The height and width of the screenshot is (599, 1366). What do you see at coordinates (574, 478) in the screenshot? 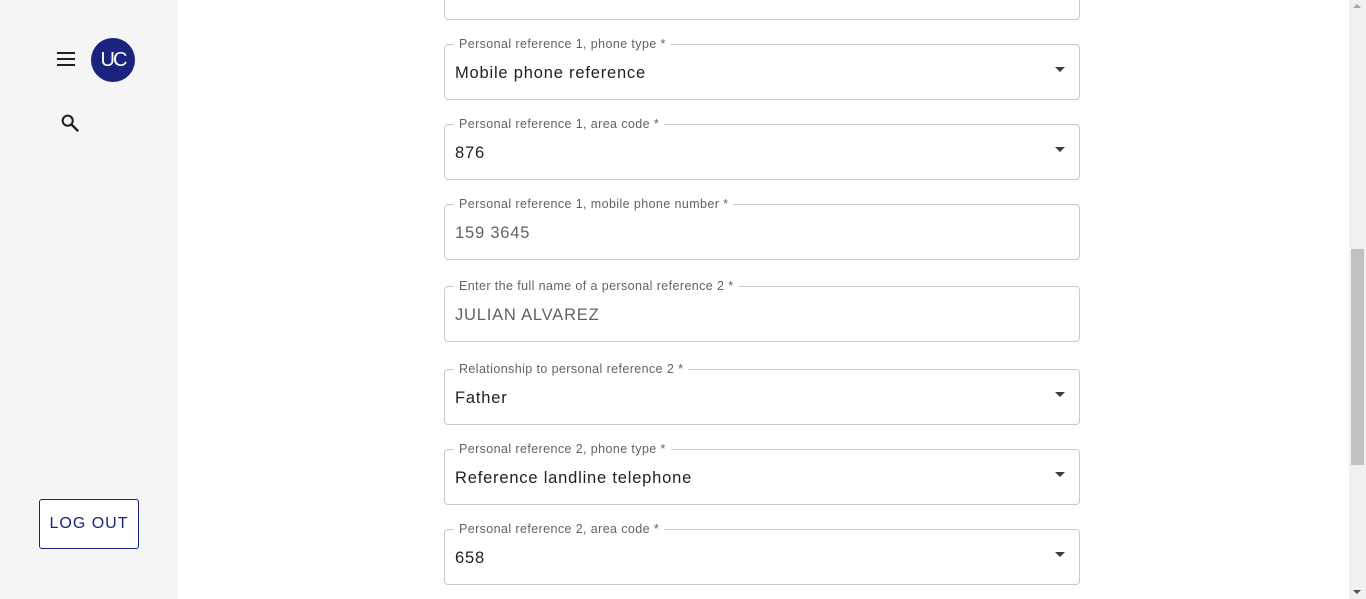
I see `ref2-phone-type-value: Reference landline telephone` at bounding box center [574, 478].